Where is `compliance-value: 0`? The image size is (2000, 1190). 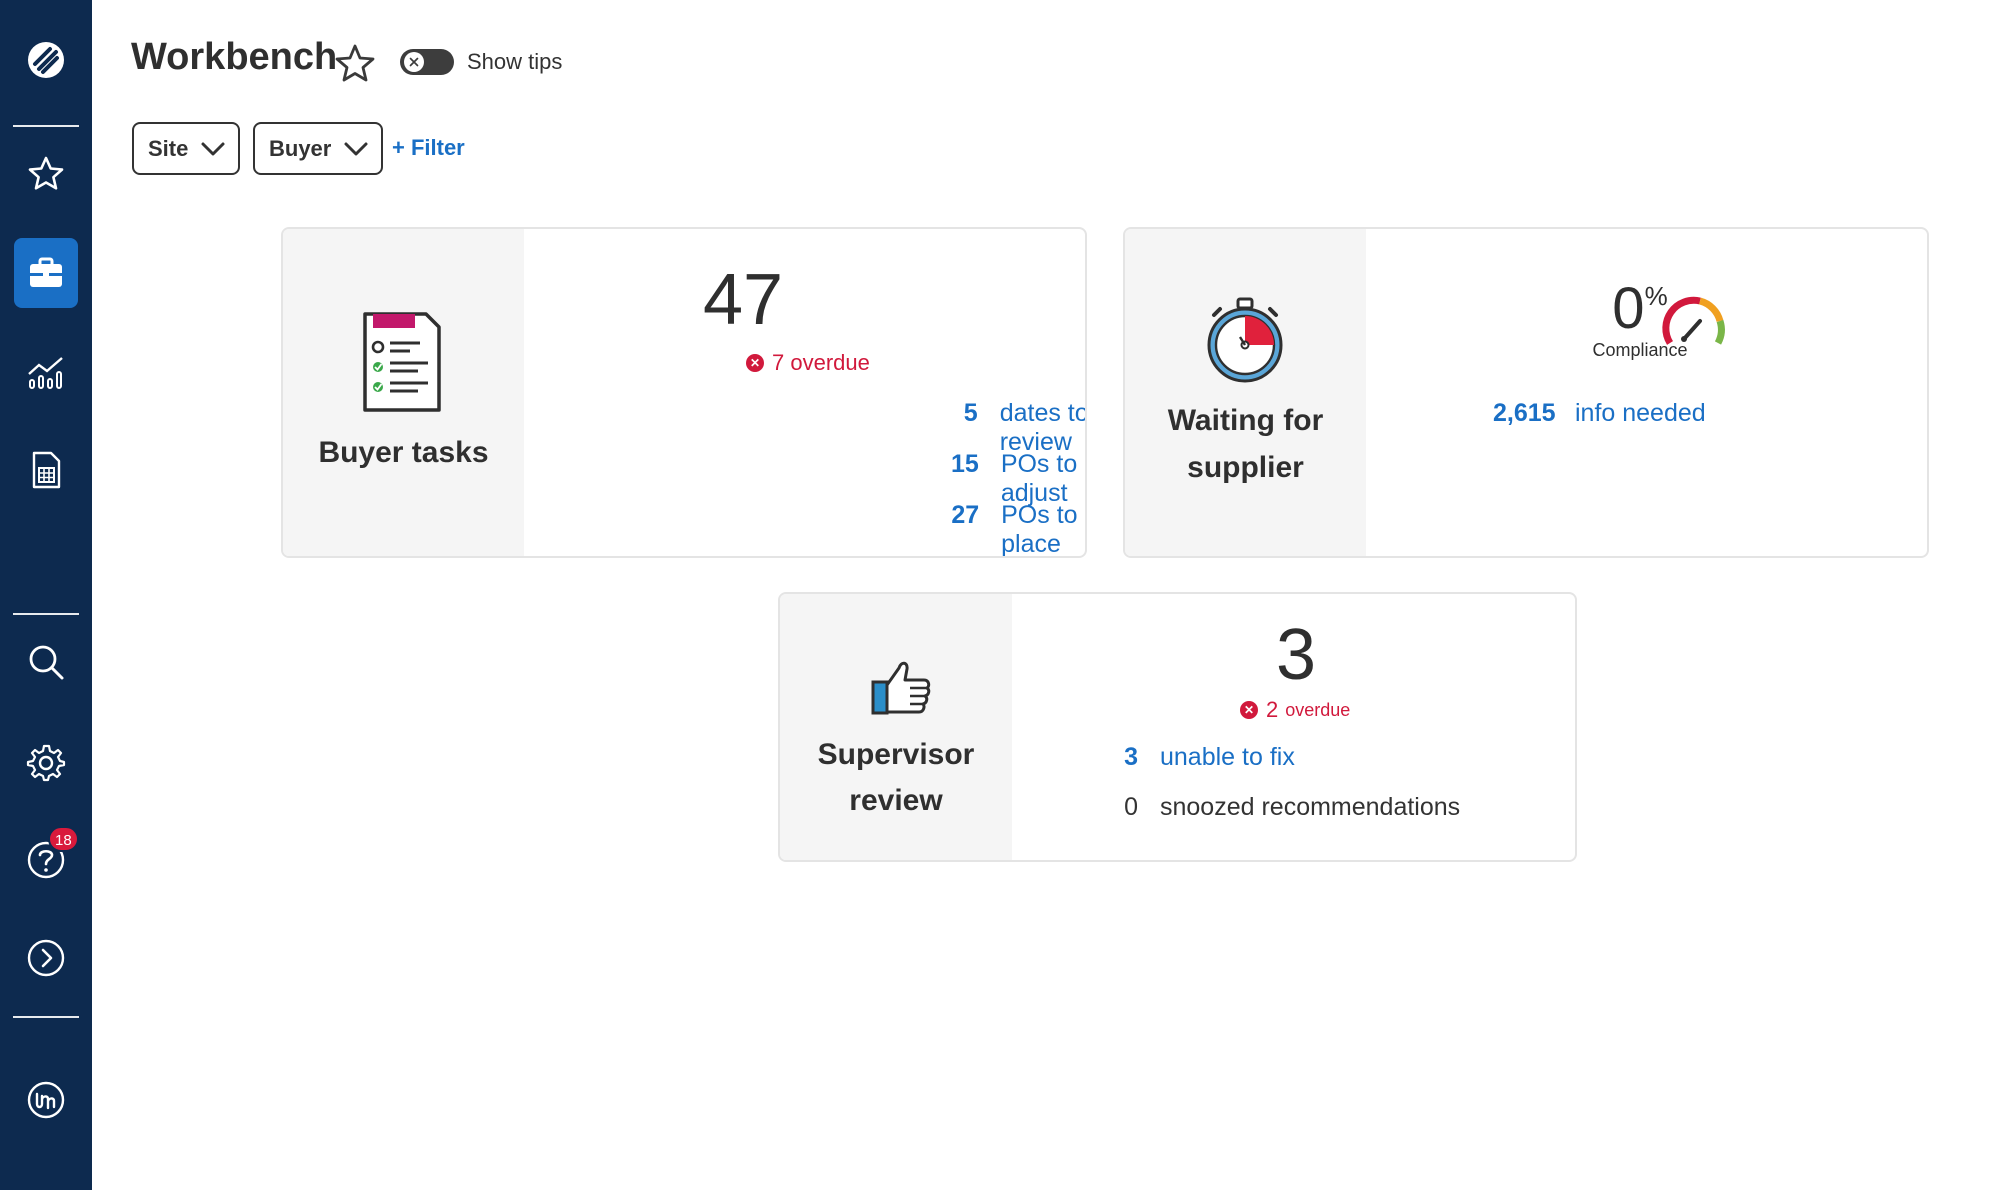
compliance-value: 0 is located at coordinates (1628, 308).